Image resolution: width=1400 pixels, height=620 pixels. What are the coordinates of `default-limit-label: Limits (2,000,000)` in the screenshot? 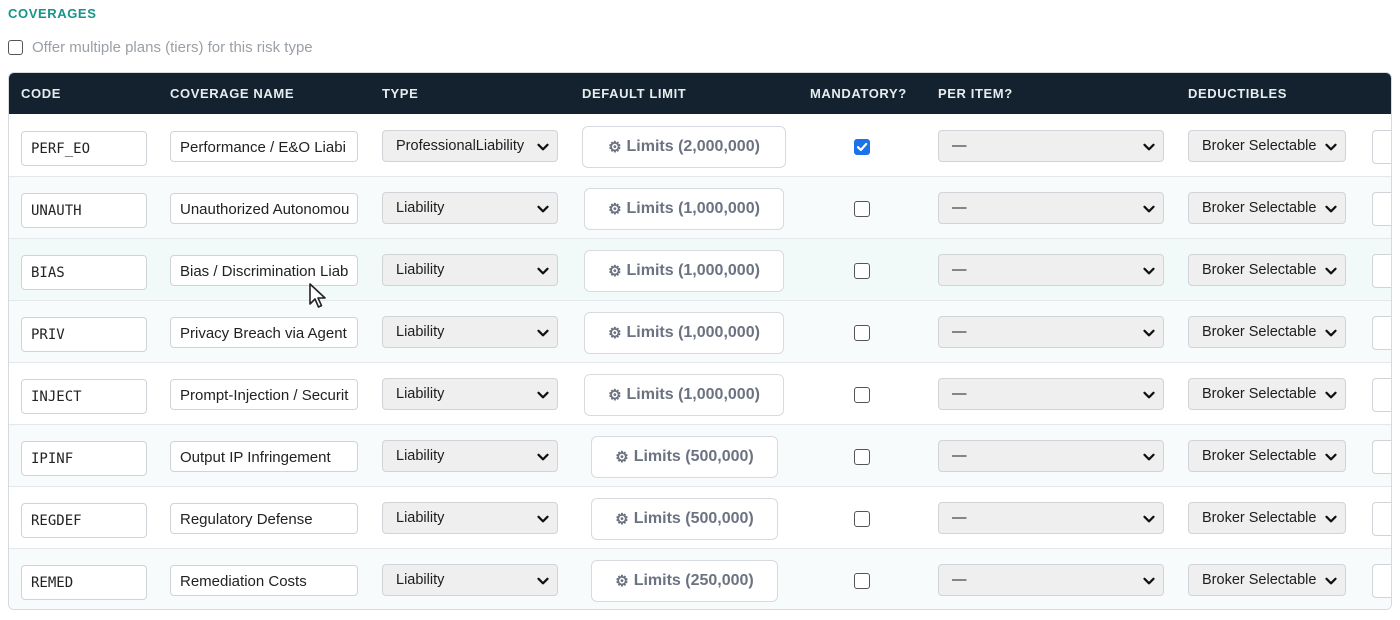 It's located at (693, 146).